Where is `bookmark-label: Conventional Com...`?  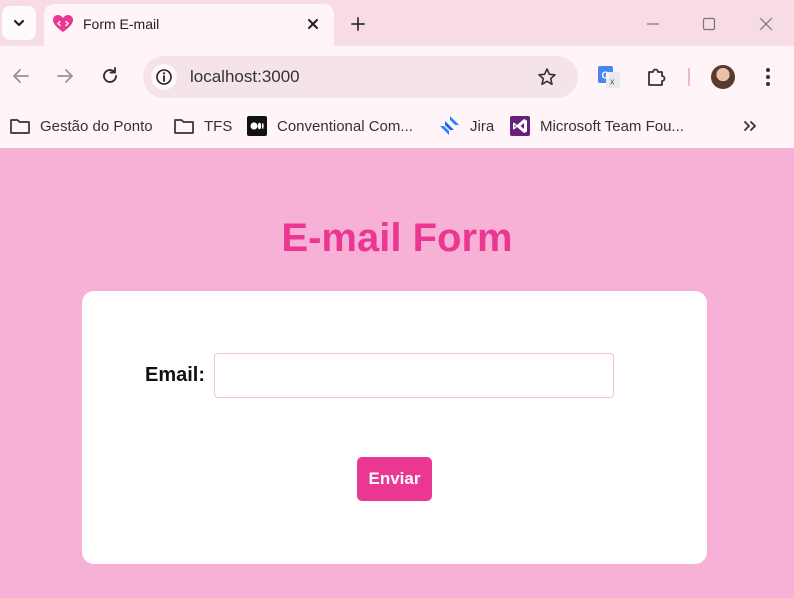 bookmark-label: Conventional Com... is located at coordinates (345, 126).